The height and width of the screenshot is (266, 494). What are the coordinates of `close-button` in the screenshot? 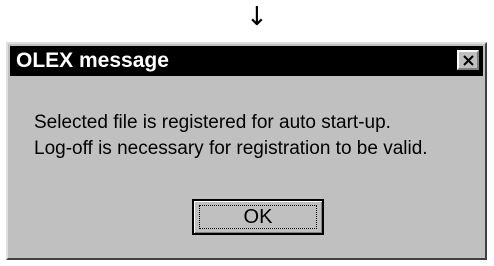 It's located at (468, 60).